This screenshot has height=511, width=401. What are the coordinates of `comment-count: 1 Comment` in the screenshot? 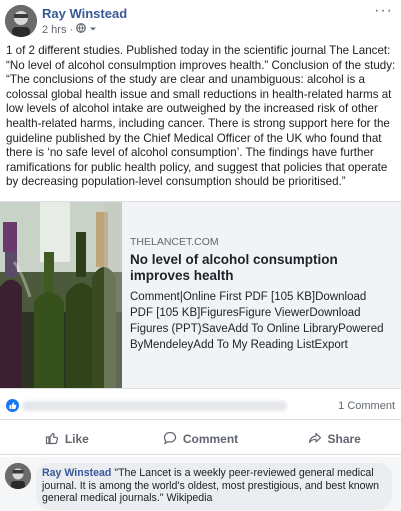 It's located at (366, 406).